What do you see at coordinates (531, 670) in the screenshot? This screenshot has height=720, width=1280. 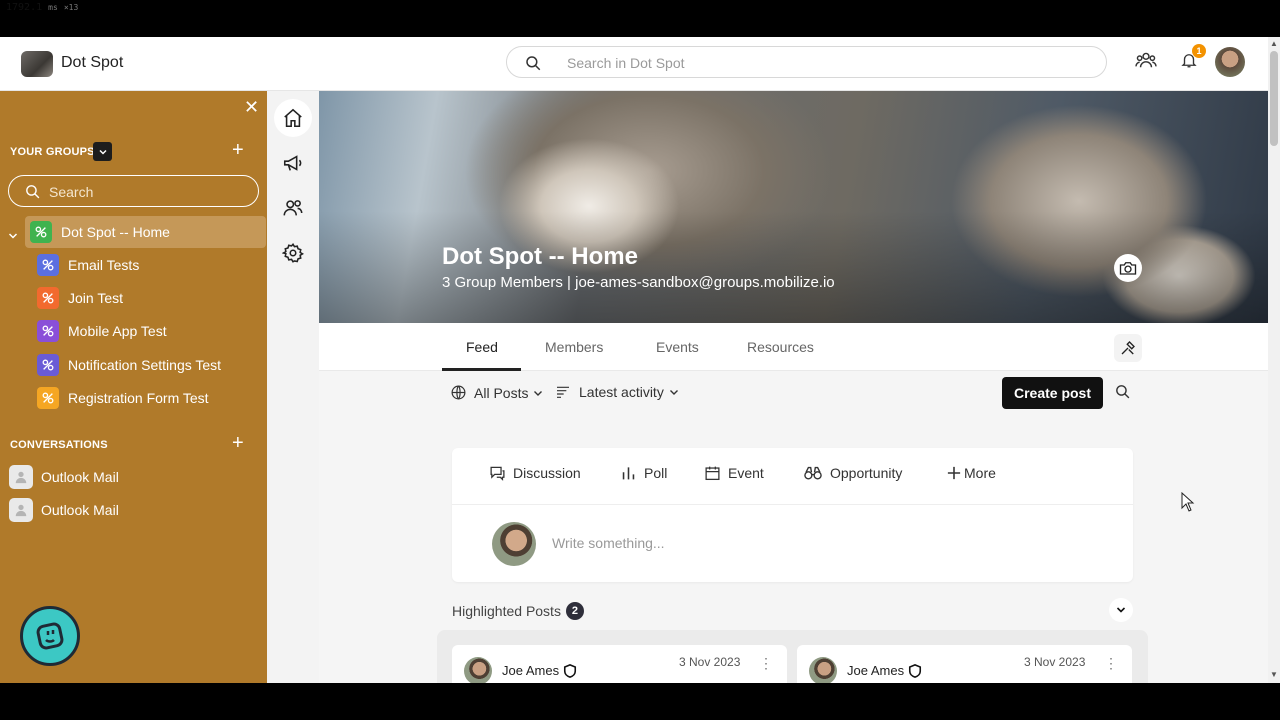 I see `post-author-name: Joe Ames` at bounding box center [531, 670].